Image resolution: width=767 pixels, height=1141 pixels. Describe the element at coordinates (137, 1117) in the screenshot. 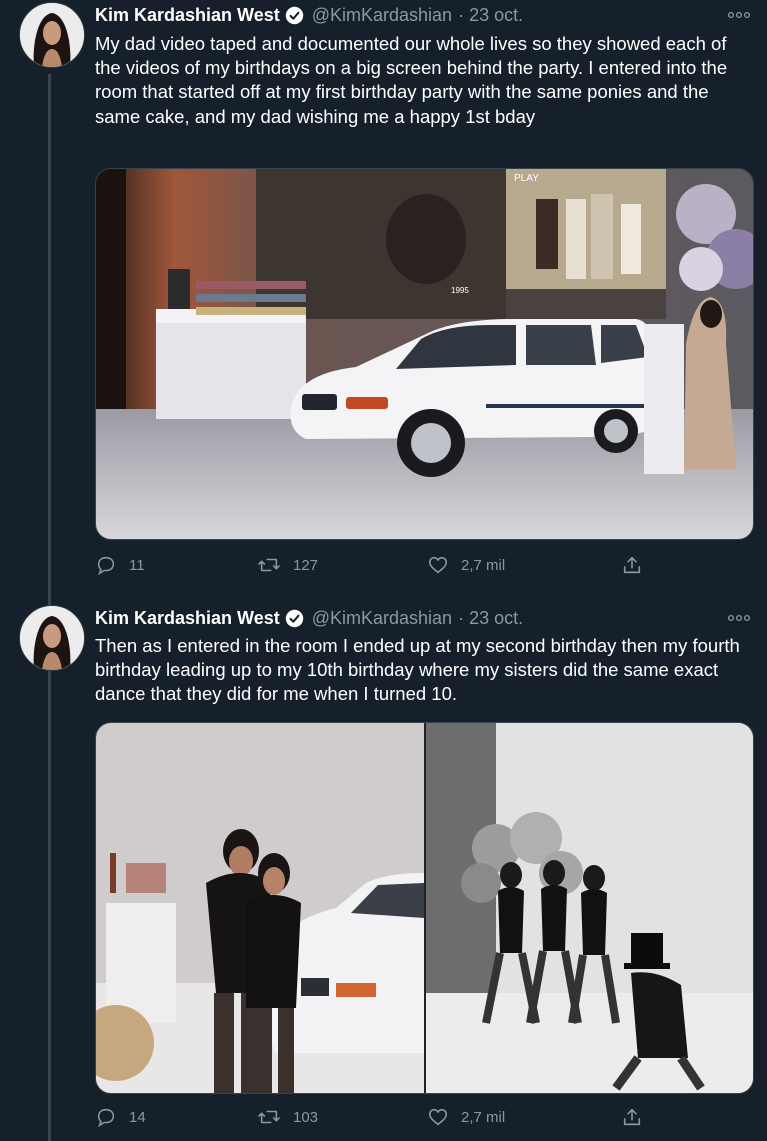

I see `reply-count: 14` at that location.